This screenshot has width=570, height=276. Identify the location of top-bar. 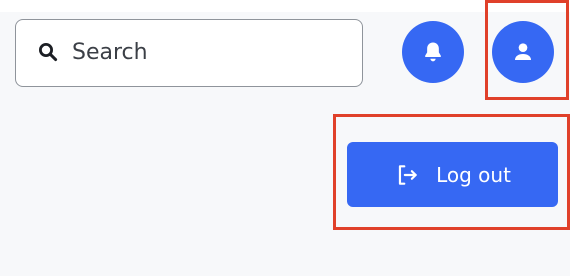
(285, 6).